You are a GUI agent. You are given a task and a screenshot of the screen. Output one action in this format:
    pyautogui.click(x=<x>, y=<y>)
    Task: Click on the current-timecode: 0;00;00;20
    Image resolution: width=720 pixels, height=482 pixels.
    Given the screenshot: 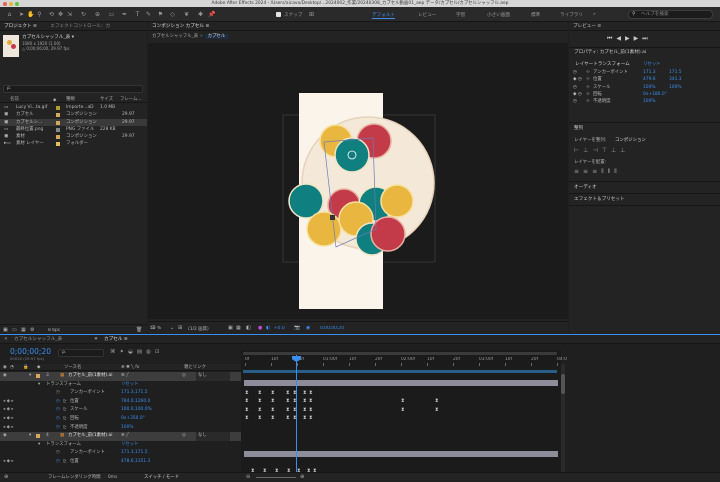 What is the action you would take?
    pyautogui.click(x=30, y=351)
    